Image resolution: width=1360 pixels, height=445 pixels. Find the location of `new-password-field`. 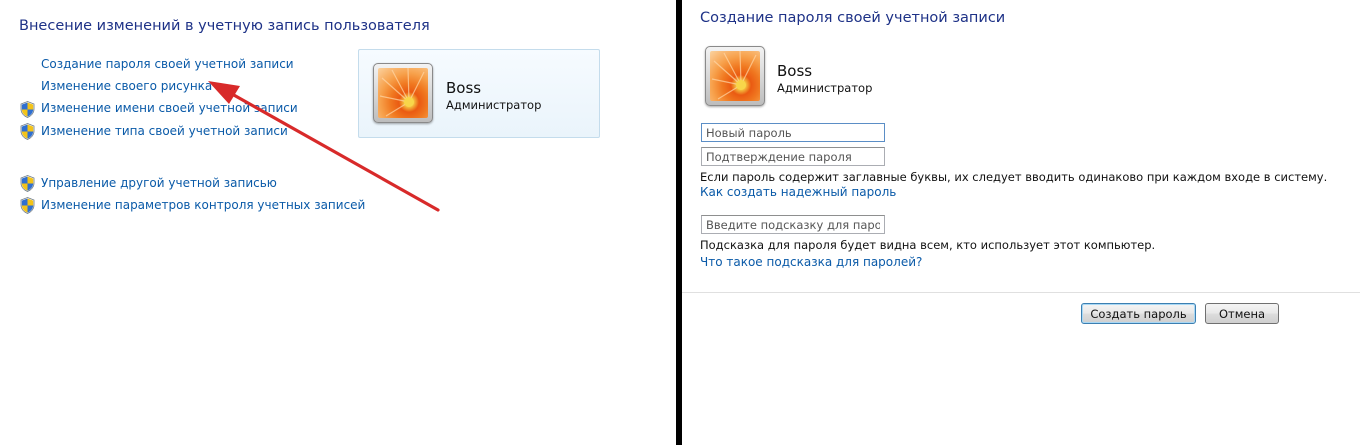

new-password-field is located at coordinates (793, 132).